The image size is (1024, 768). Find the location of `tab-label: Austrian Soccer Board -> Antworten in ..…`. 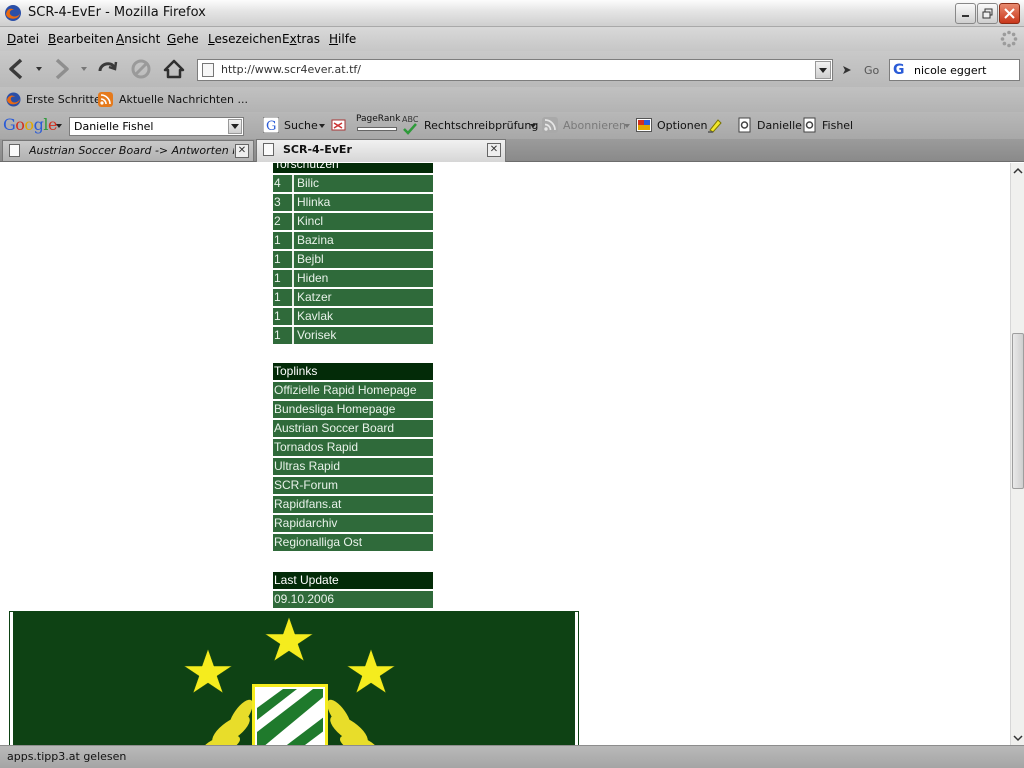

tab-label: Austrian Soccer Board -> Antworten in ..… is located at coordinates (131, 150).